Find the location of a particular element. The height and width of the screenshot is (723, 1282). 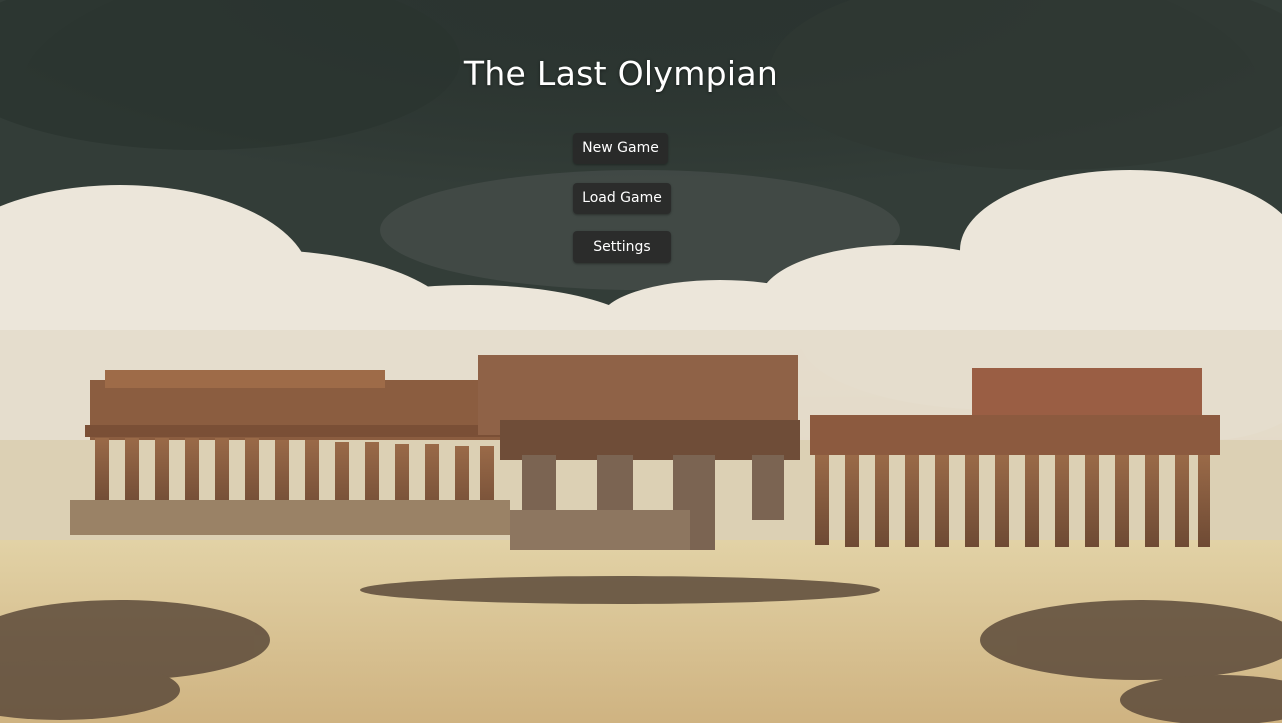

load-game-button: Load Game is located at coordinates (622, 198).